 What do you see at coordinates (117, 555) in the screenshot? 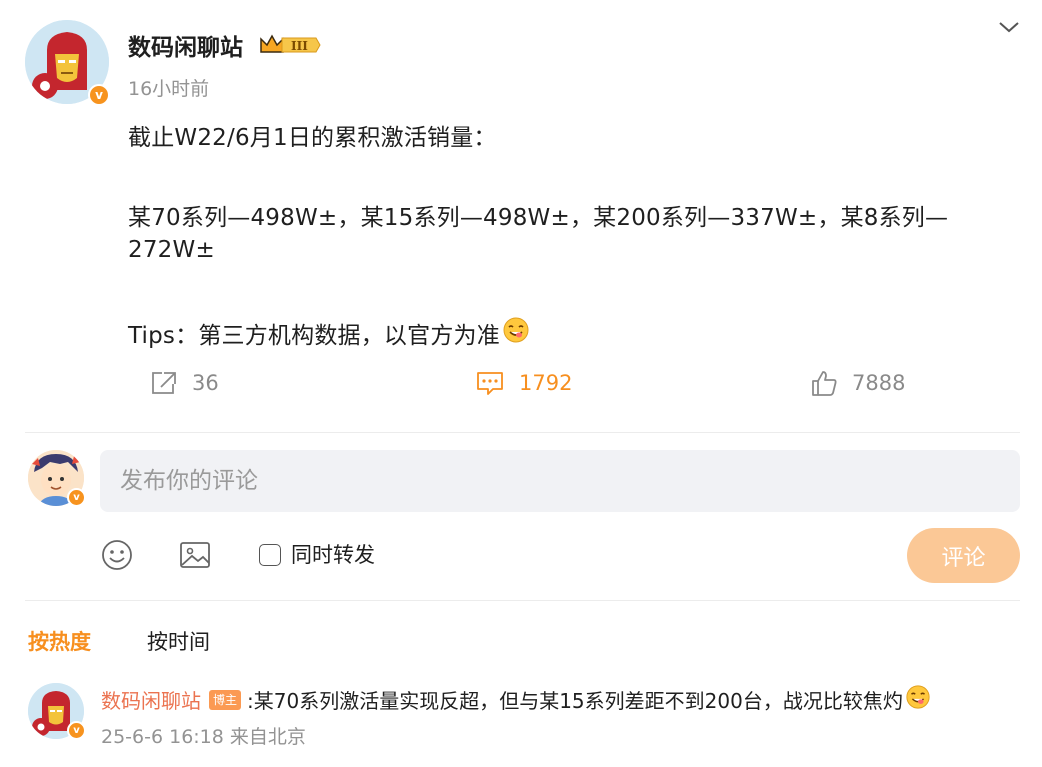
I see `emoji-picker-icon` at bounding box center [117, 555].